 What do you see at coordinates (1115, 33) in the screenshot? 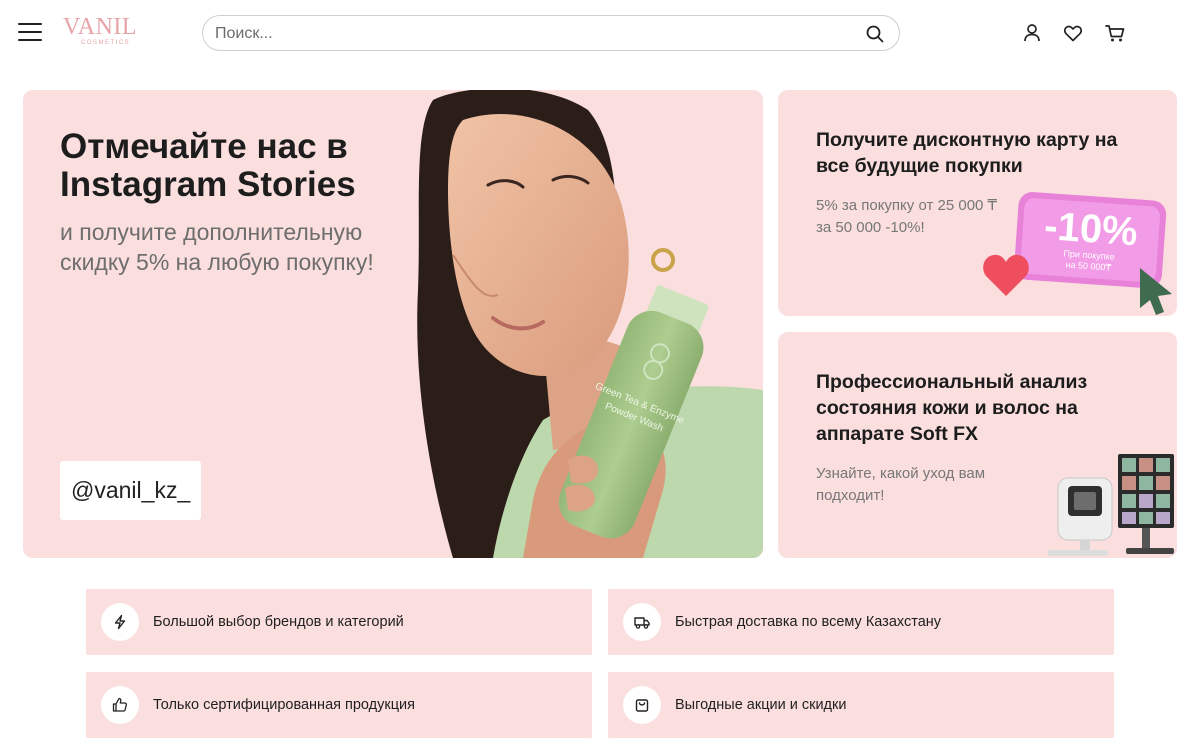
I see `cart-icon` at bounding box center [1115, 33].